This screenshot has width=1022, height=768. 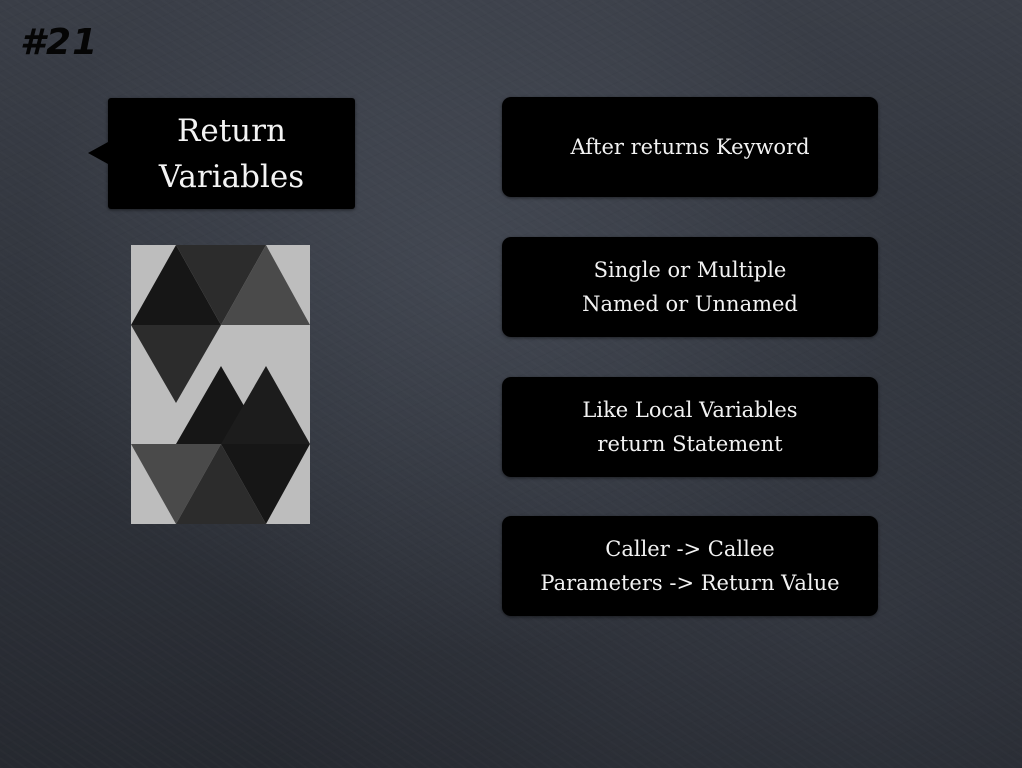 What do you see at coordinates (231, 153) in the screenshot?
I see `slide-title: Return Variables` at bounding box center [231, 153].